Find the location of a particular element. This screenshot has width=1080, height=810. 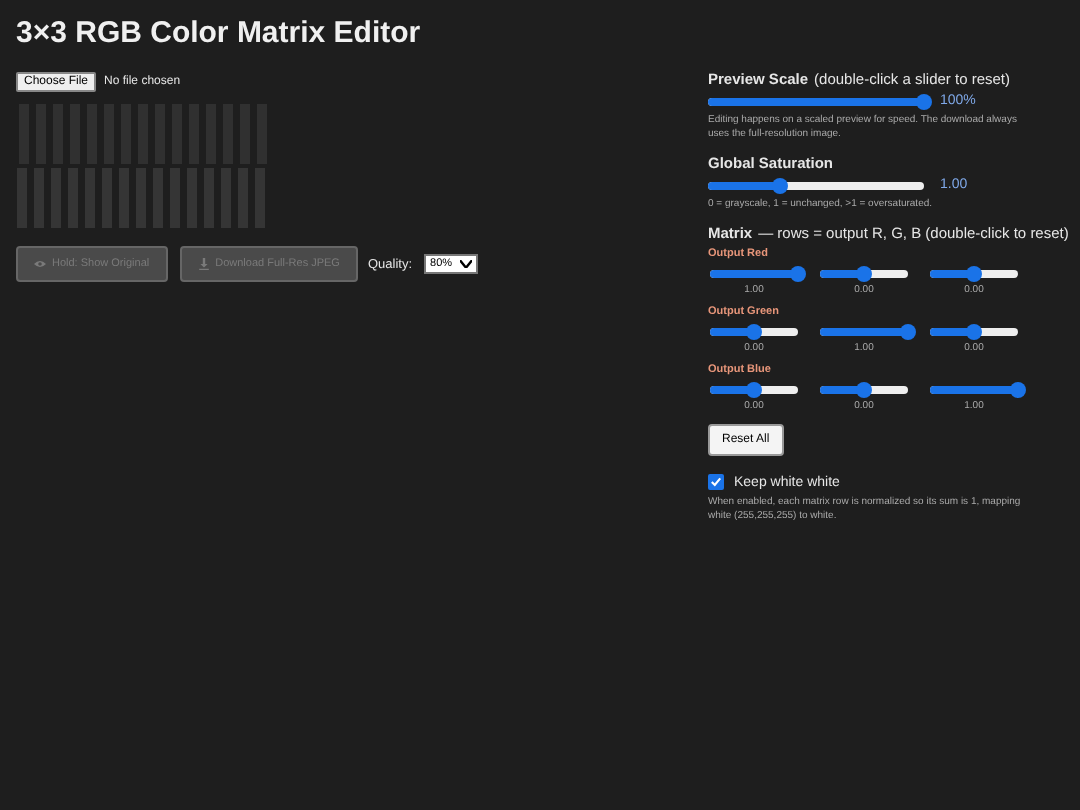

checkbox is located at coordinates (716, 482).